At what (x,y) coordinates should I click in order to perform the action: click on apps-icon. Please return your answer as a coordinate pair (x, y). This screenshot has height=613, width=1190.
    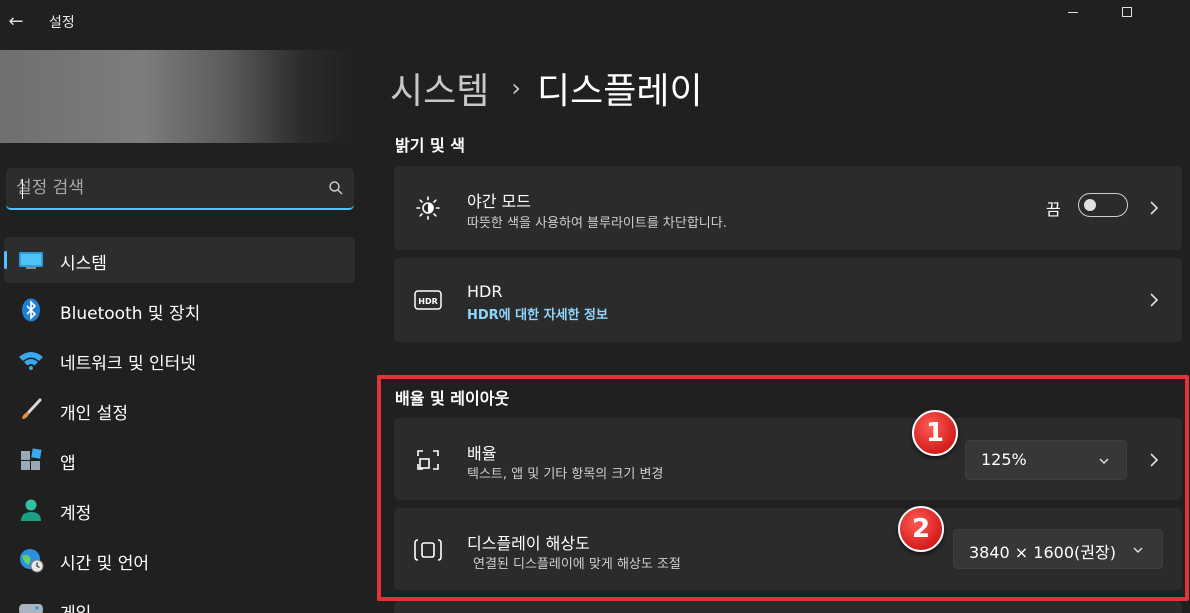
    Looking at the image, I should click on (31, 460).